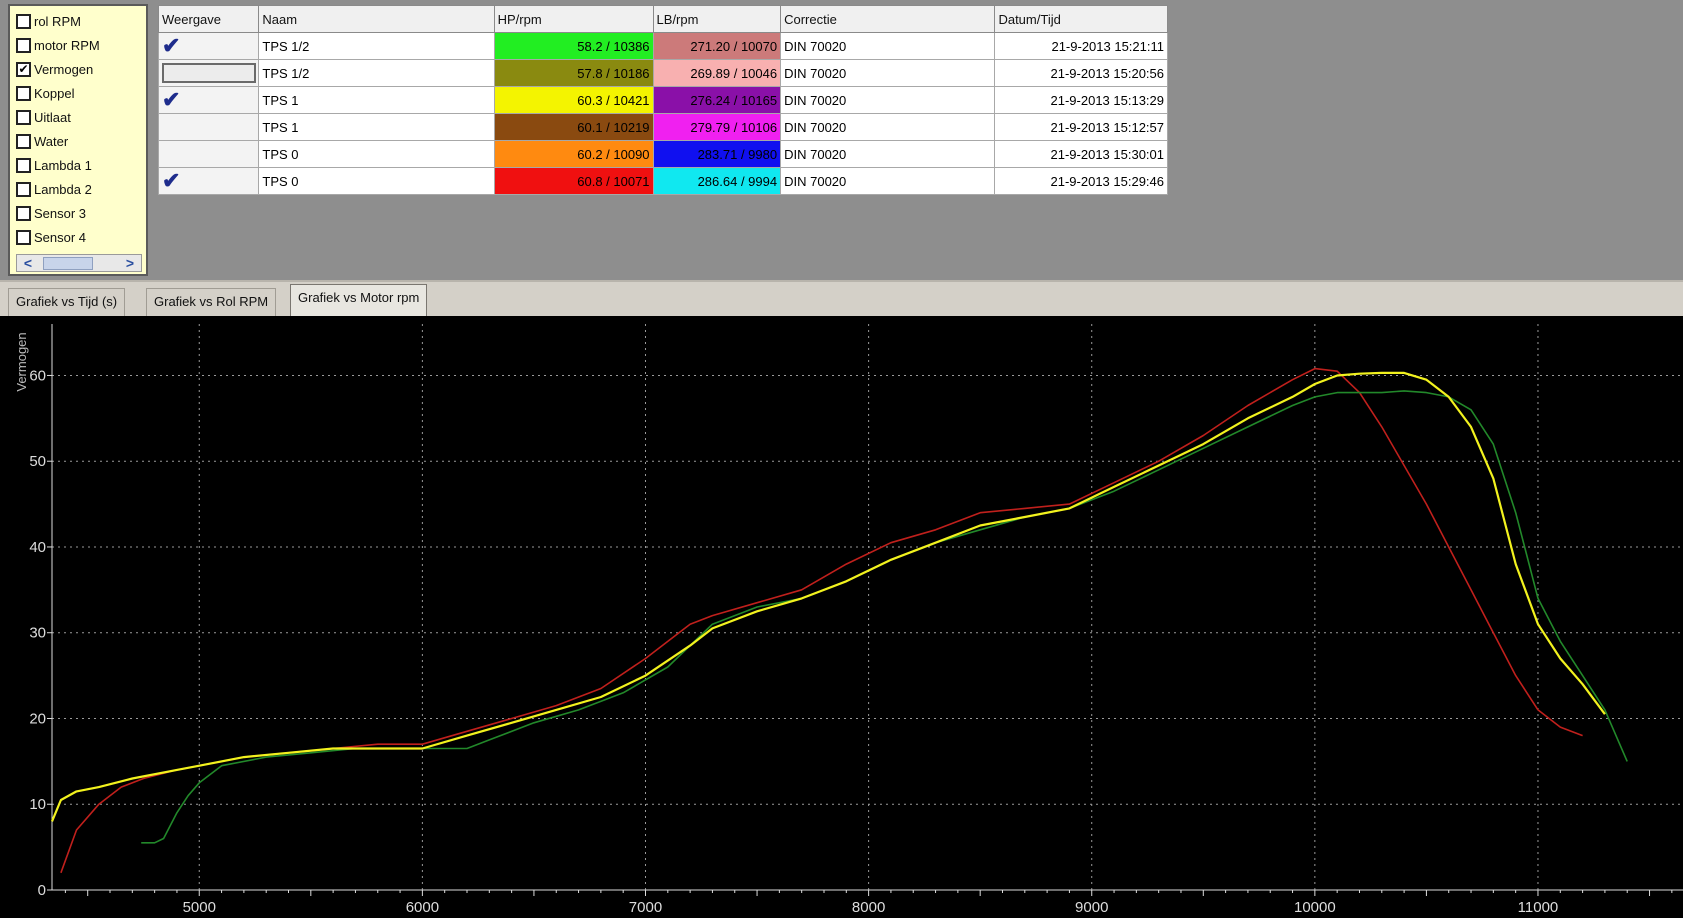  Describe the element at coordinates (57, 21) in the screenshot. I see `channel-label: rol RPM` at that location.